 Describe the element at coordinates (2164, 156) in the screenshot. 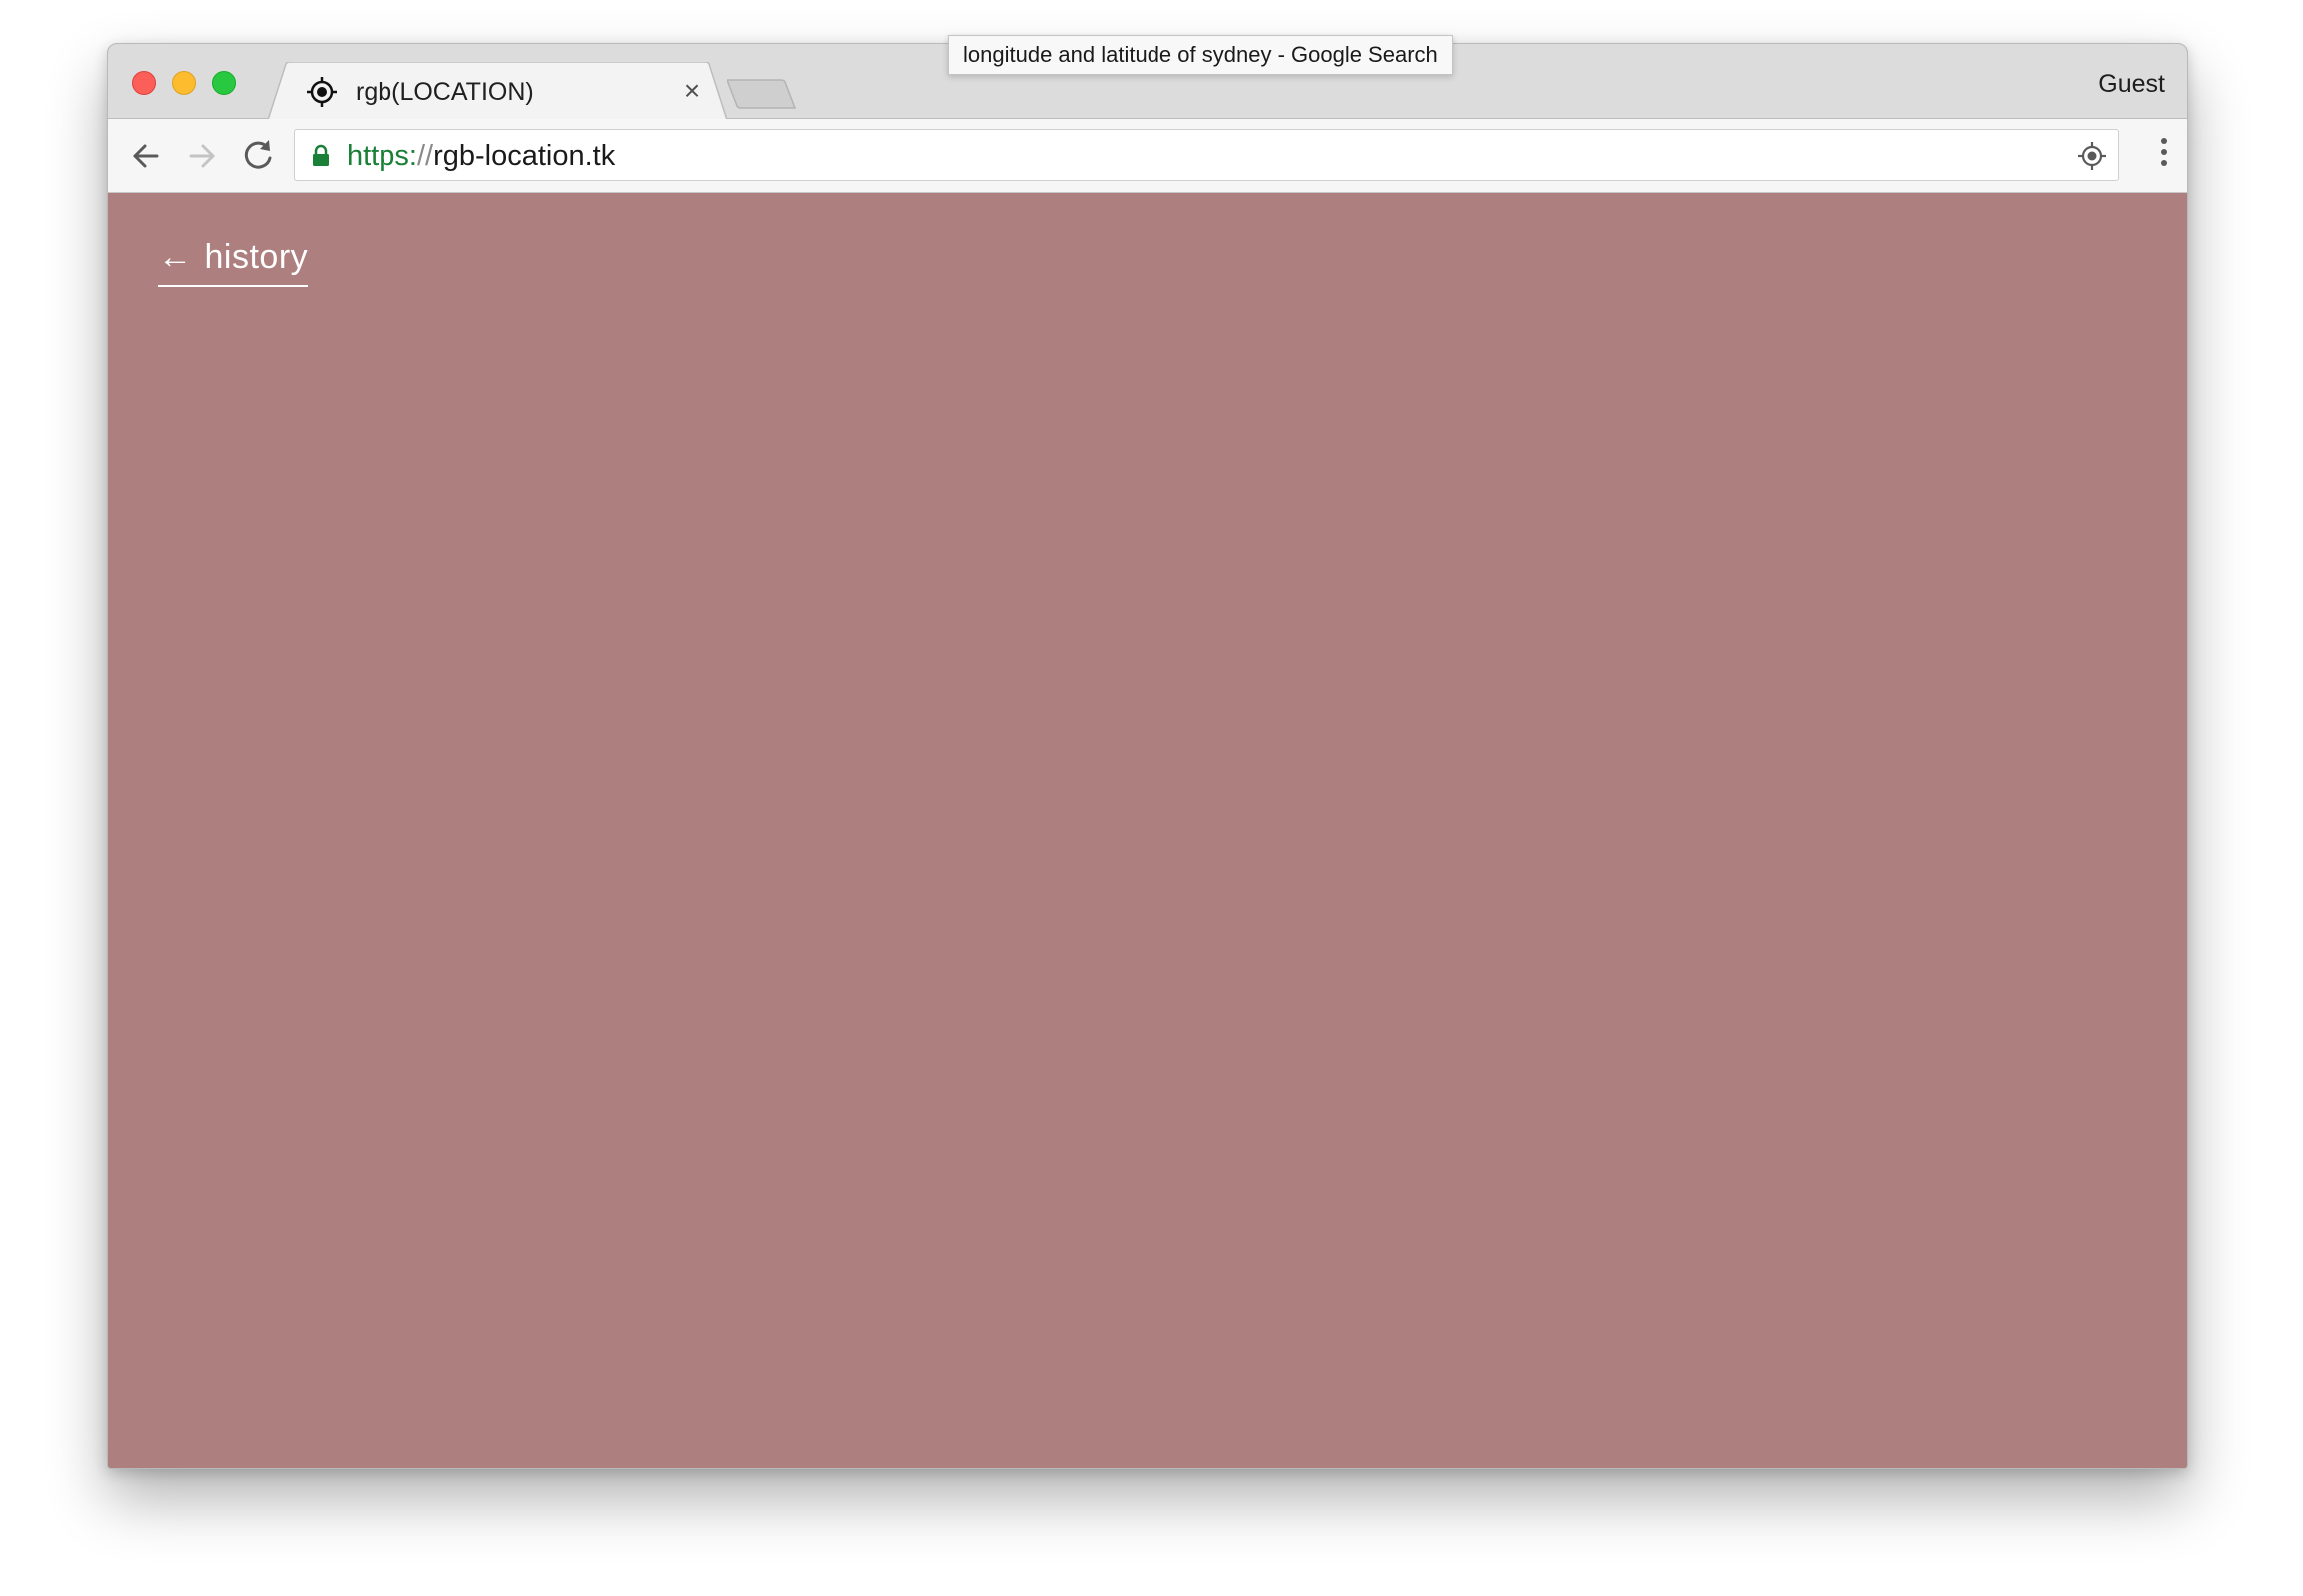

I see `more-vert-icon` at that location.